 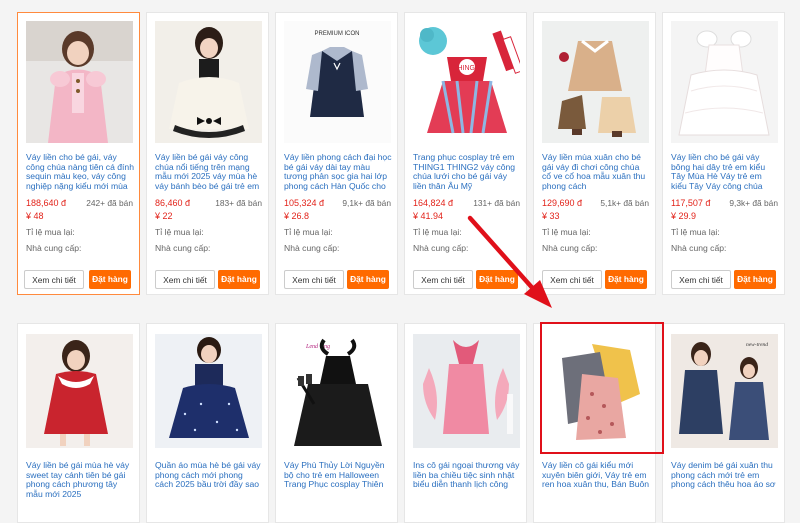 I want to click on price-vnd: 117,507 đ, so click(x=691, y=203).